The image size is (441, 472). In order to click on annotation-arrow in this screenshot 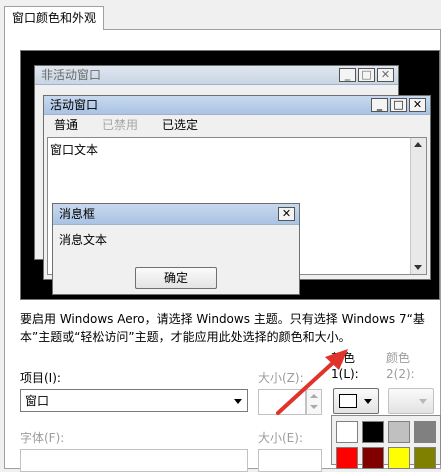, I will do `click(312, 382)`.